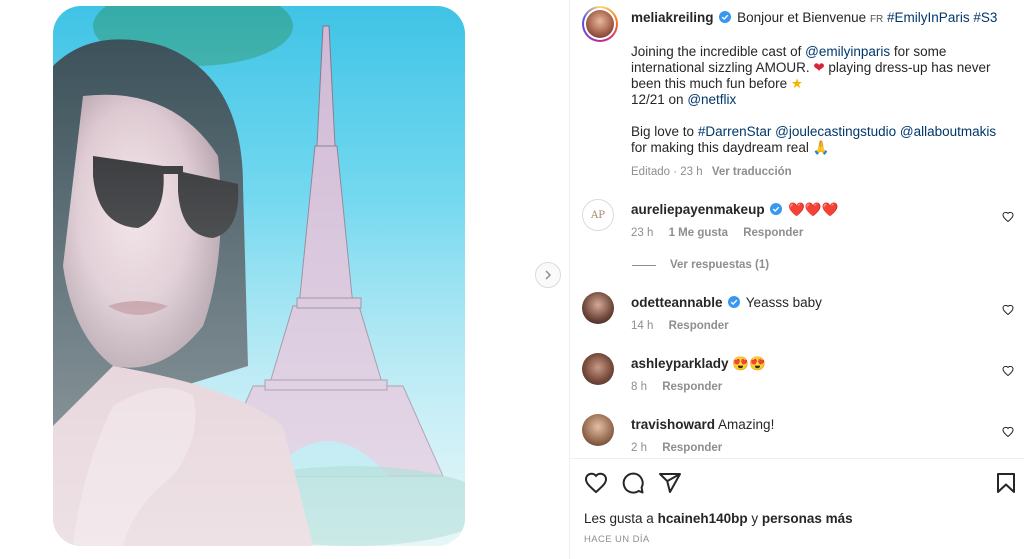 The height and width of the screenshot is (559, 1024). I want to click on caption-date: 12/21 on, so click(657, 99).